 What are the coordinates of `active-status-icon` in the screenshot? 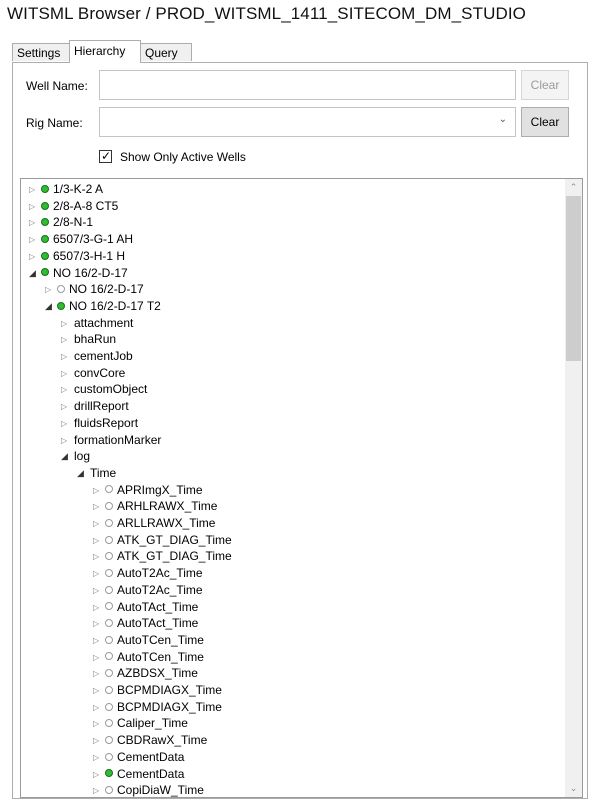 It's located at (45, 188).